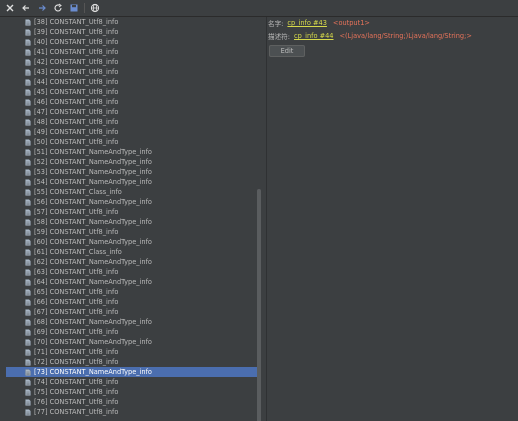 The image size is (518, 421). What do you see at coordinates (133, 122) in the screenshot?
I see `tree-row: [48] CONSTANT_Utf8_info` at bounding box center [133, 122].